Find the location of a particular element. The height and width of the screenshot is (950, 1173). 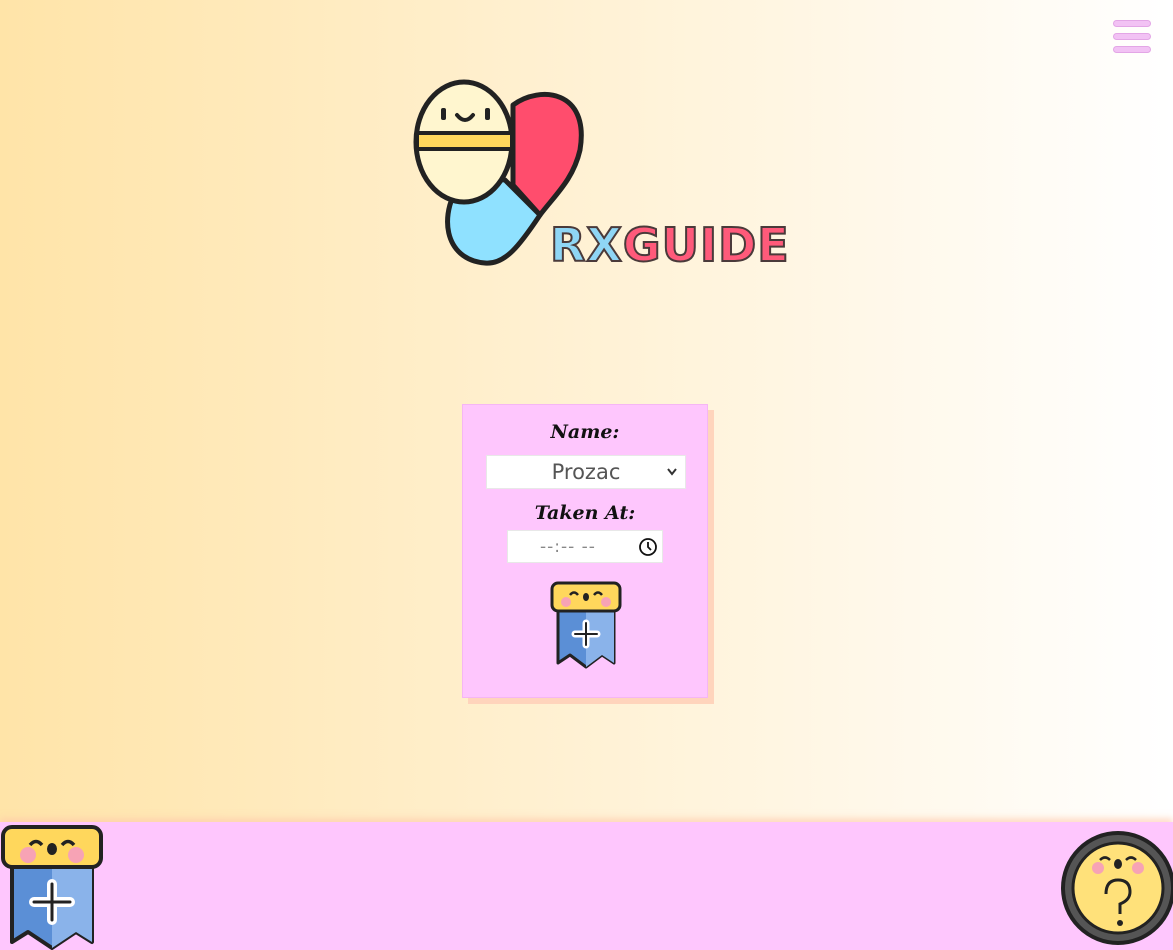

footer-add-button is located at coordinates (53, 887).